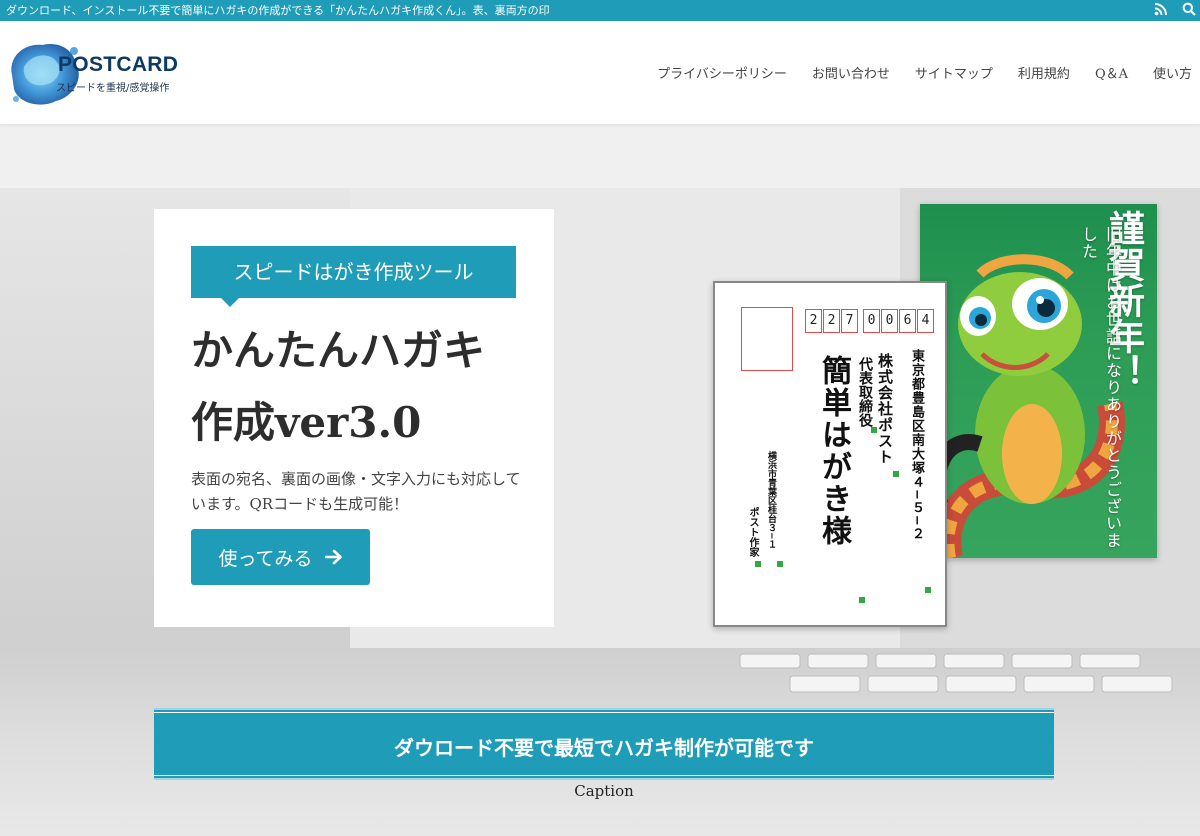 This screenshot has height=836, width=1200. Describe the element at coordinates (1161, 9) in the screenshot. I see `rss-icon` at that location.